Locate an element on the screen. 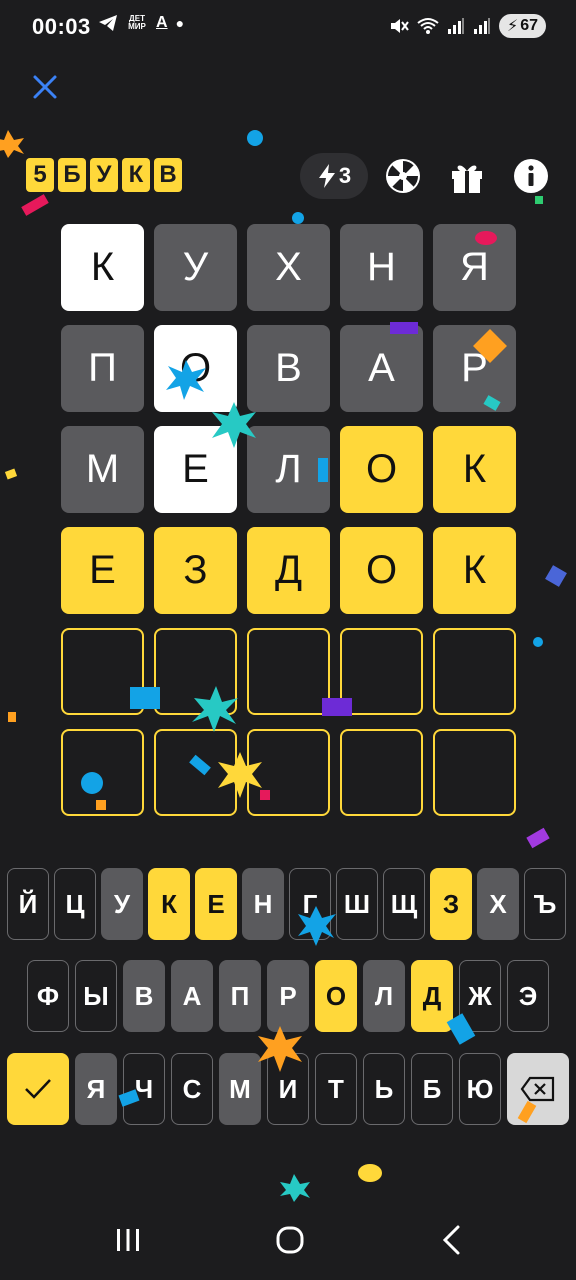  battery-level: 67 is located at coordinates (529, 25).